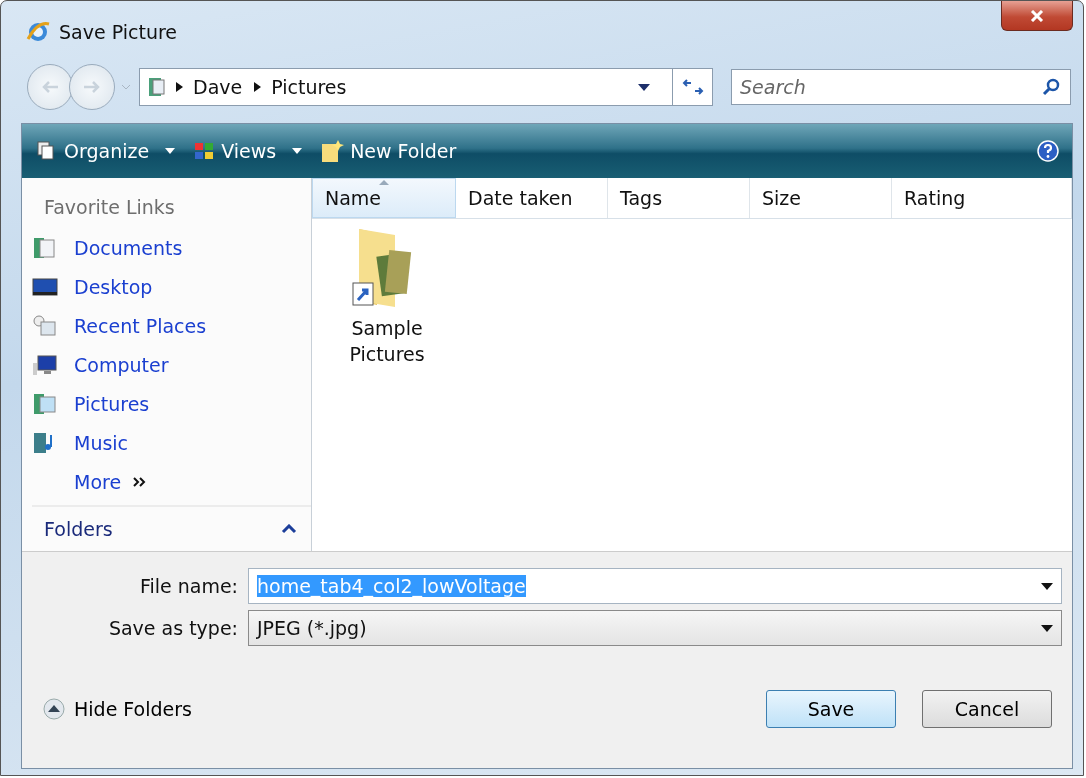 This screenshot has height=778, width=1086. Describe the element at coordinates (289, 529) in the screenshot. I see `collapse-icon` at that location.